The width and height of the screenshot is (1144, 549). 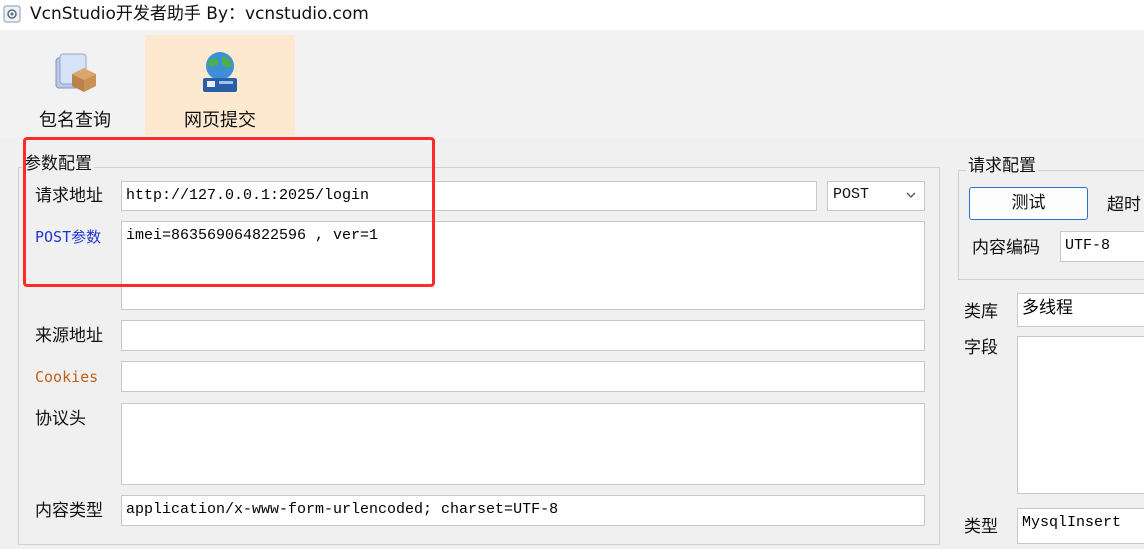 I want to click on tool-package-query: 包名查询, so click(x=75, y=85).